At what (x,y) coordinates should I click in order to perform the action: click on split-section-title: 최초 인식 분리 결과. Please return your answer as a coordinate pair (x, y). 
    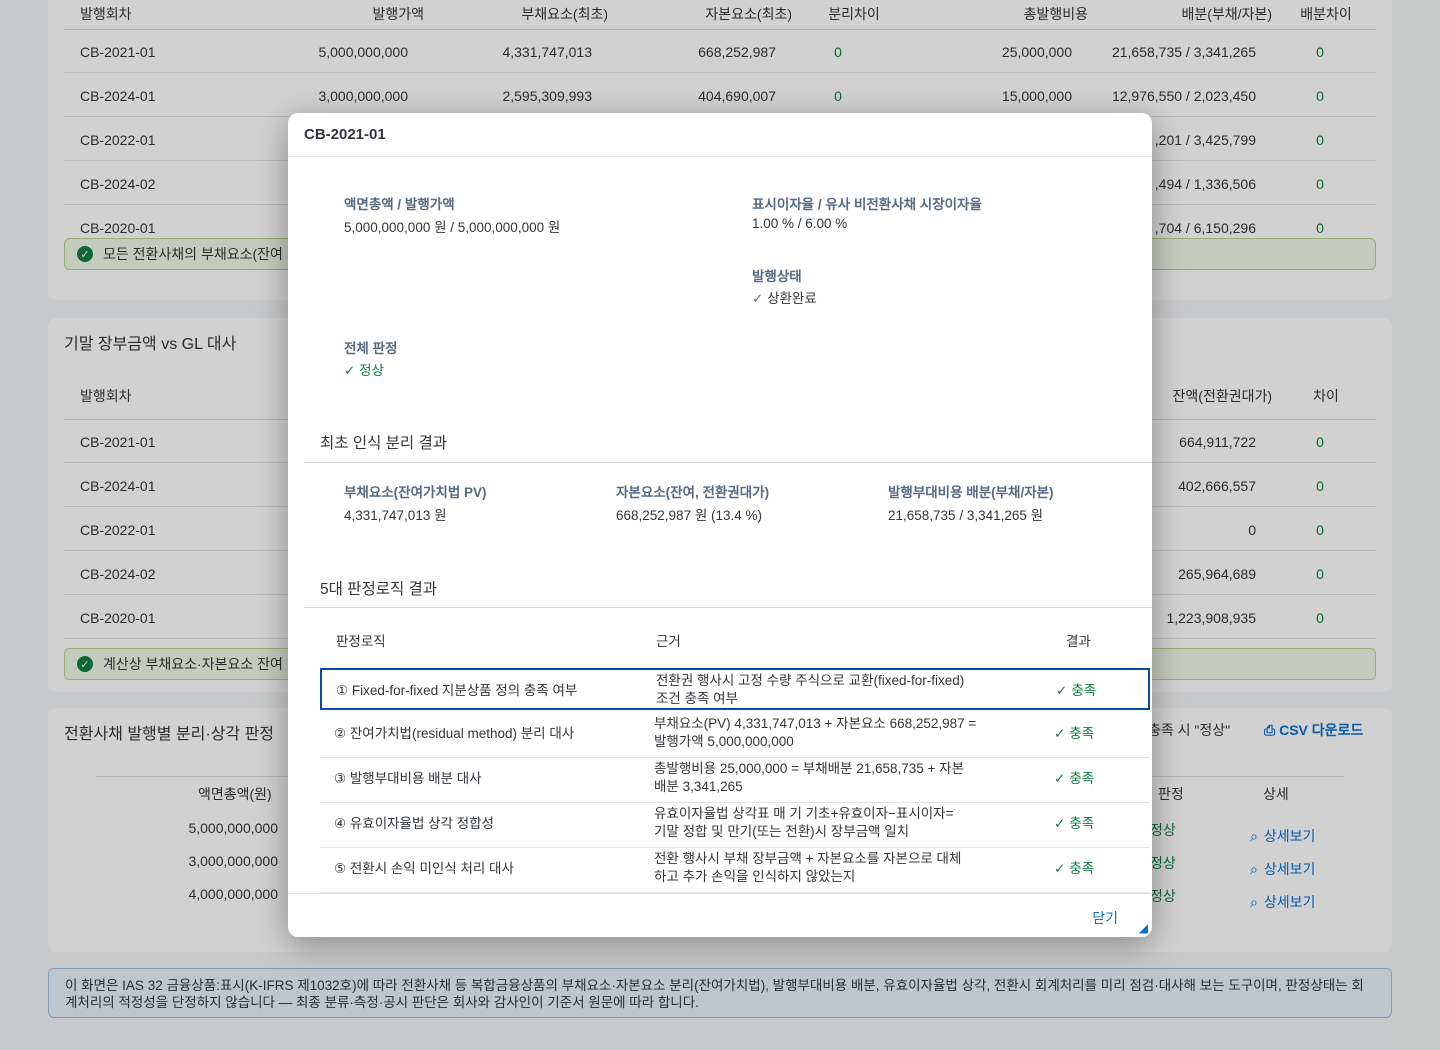
    Looking at the image, I should click on (383, 443).